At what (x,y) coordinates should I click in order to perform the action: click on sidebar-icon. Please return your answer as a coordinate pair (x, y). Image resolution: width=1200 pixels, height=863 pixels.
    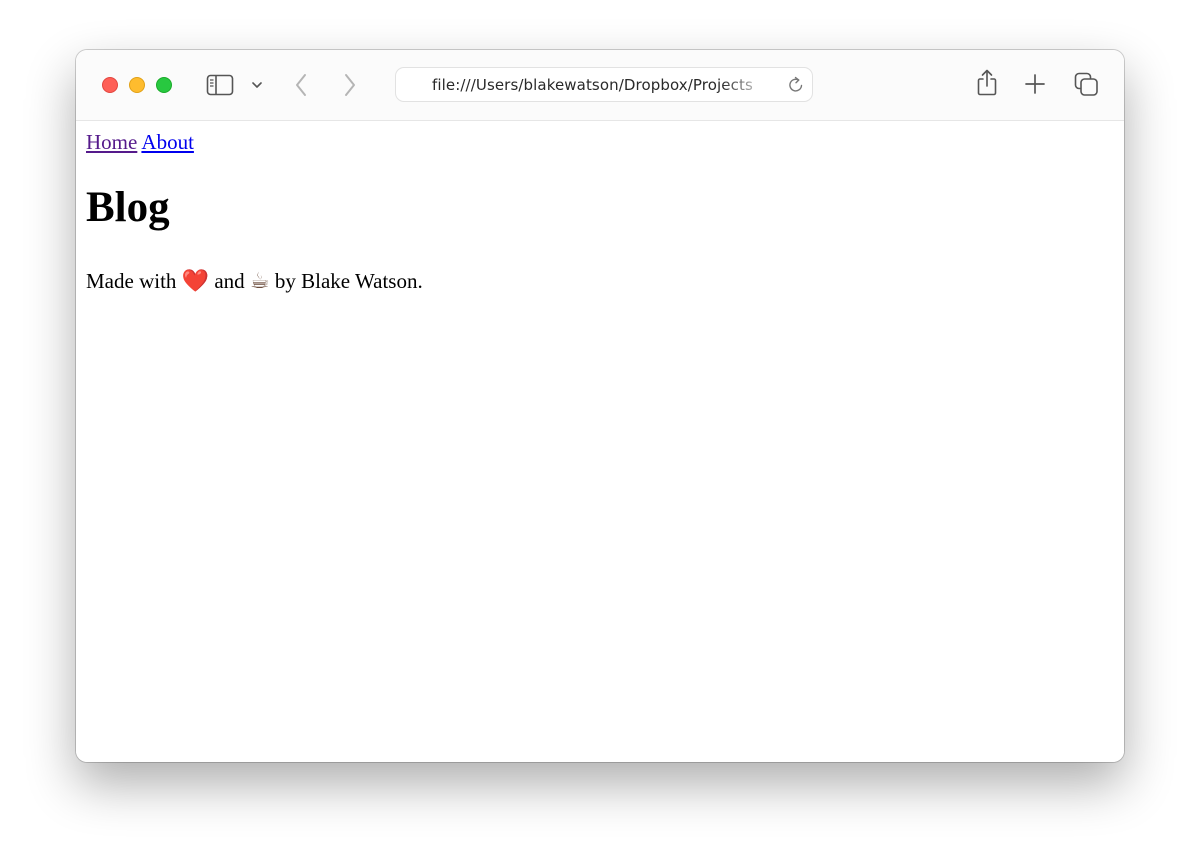
    Looking at the image, I should click on (220, 85).